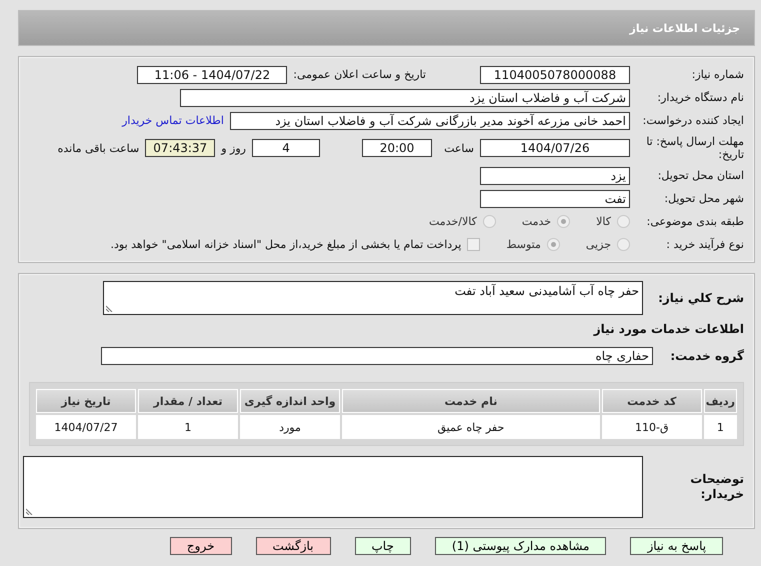  What do you see at coordinates (703, 198) in the screenshot?
I see `field-label: شهر محل تحویل:` at bounding box center [703, 198].